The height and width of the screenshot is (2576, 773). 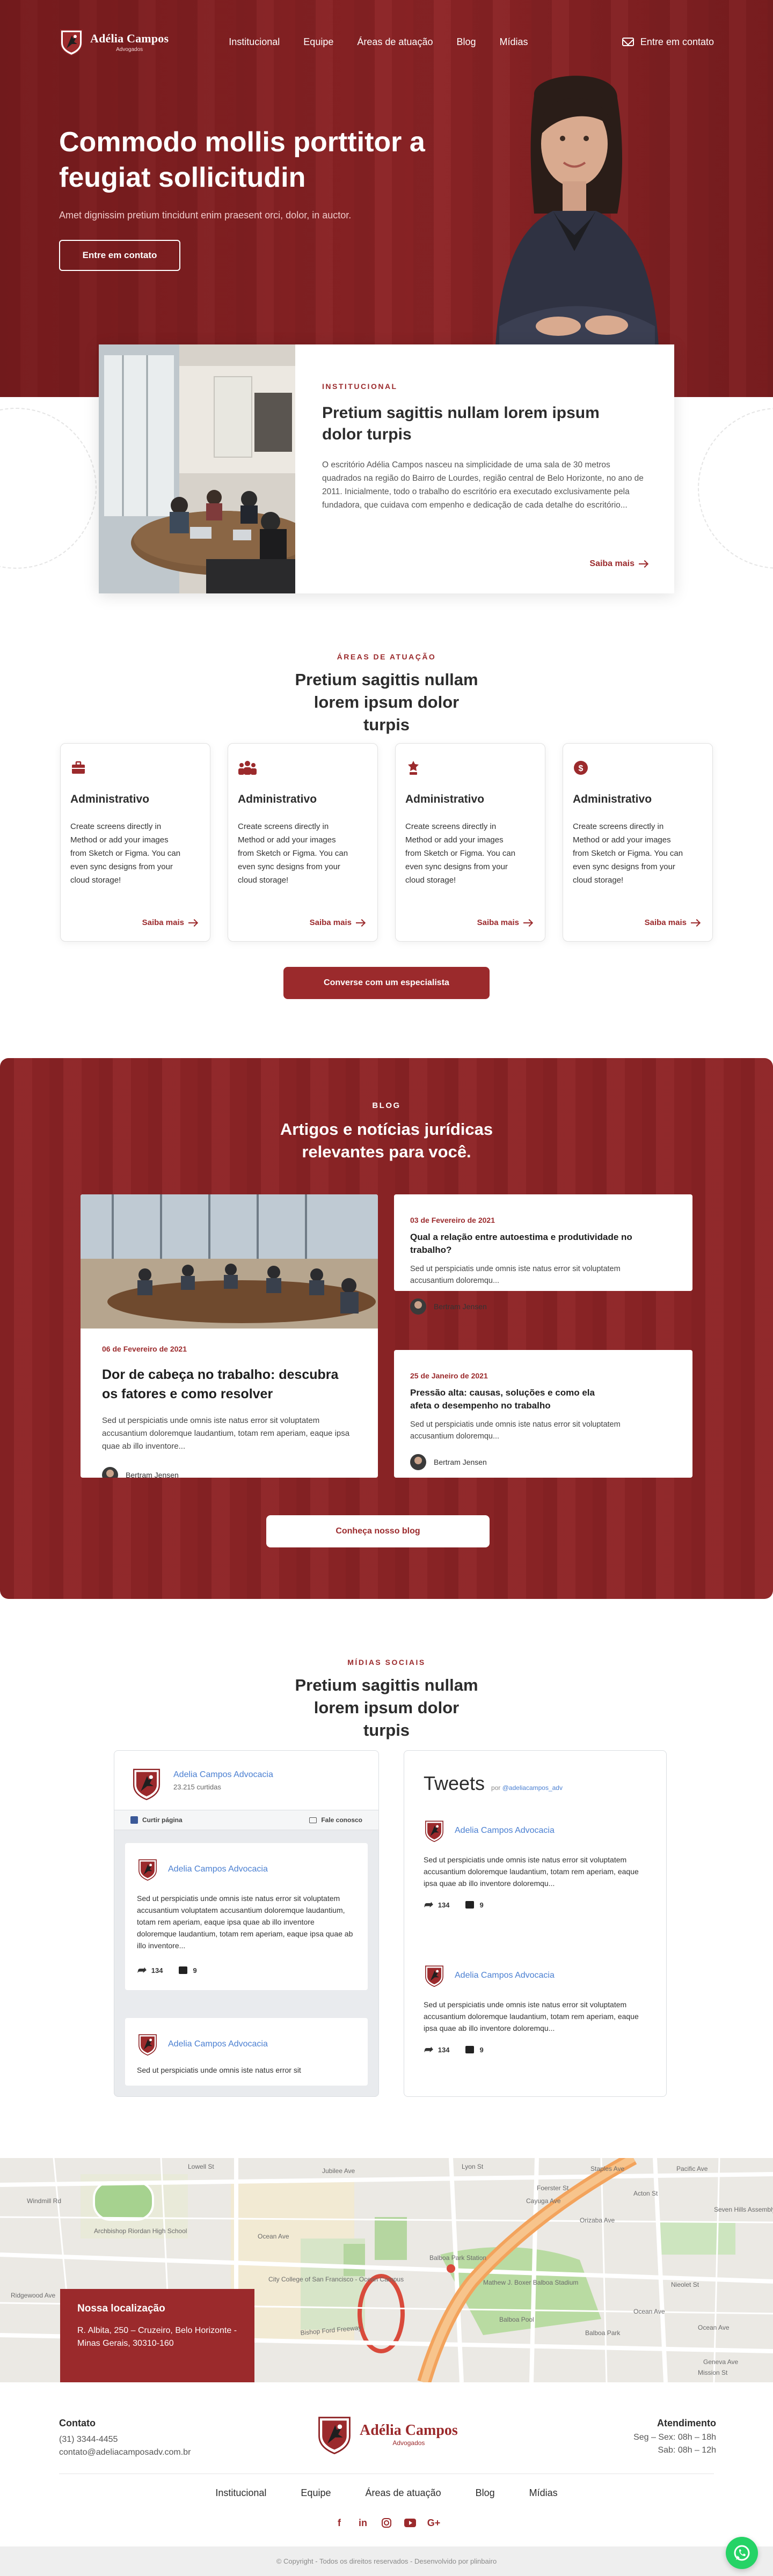 I want to click on youtube-icon, so click(x=410, y=2522).